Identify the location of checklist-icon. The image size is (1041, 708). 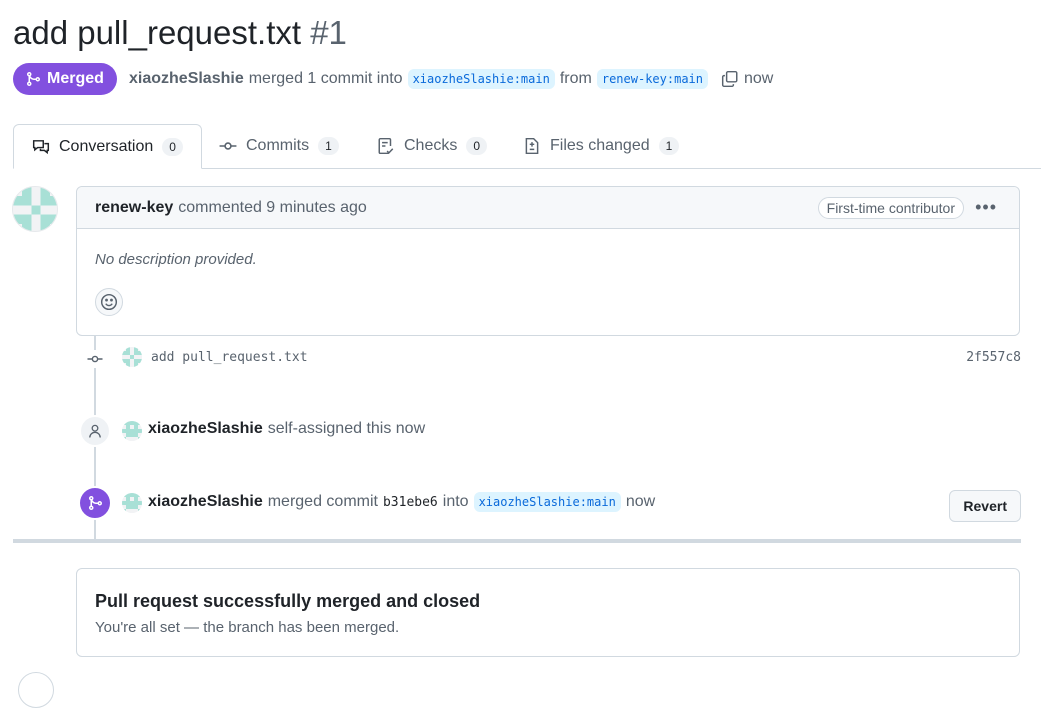
(386, 146).